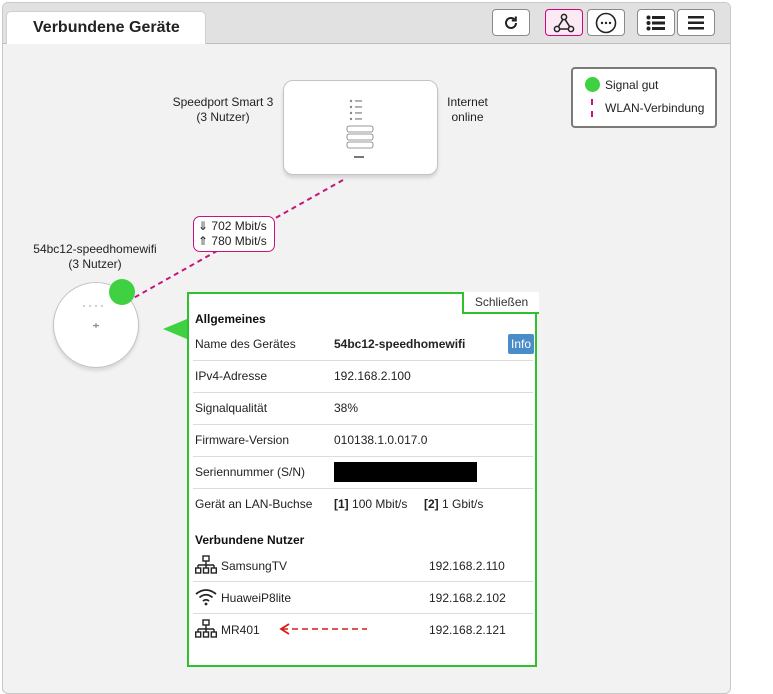 The height and width of the screenshot is (694, 773). What do you see at coordinates (240, 630) in the screenshot?
I see `user-name: MR401` at bounding box center [240, 630].